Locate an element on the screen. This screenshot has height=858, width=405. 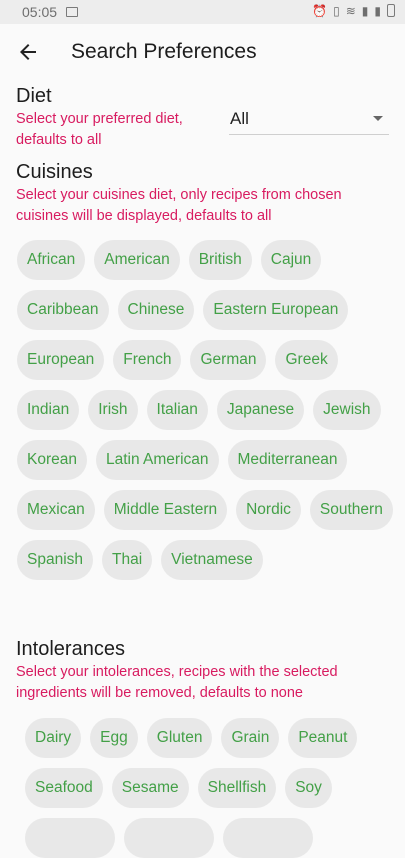
cuisine-chip: Irish is located at coordinates (113, 410).